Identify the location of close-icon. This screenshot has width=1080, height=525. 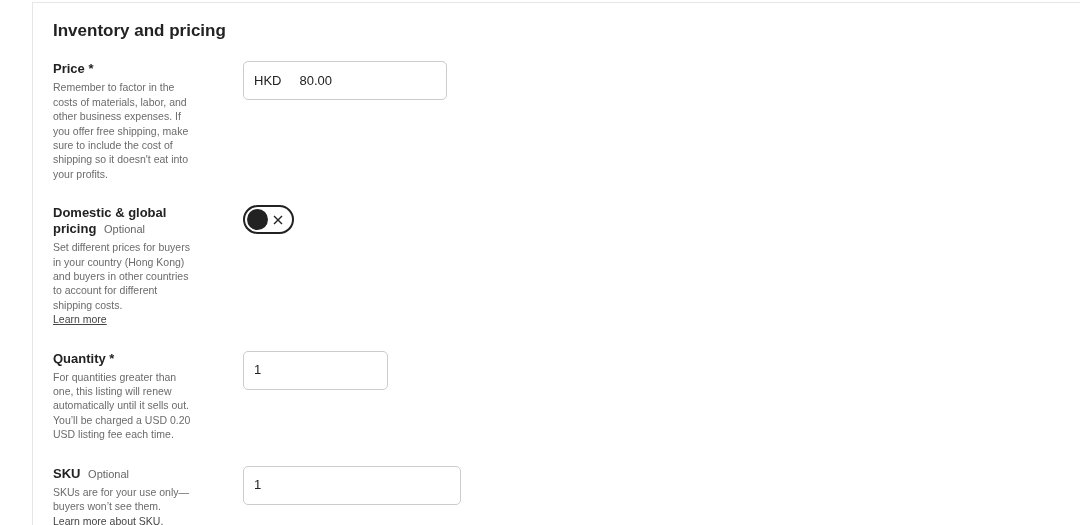
(278, 219).